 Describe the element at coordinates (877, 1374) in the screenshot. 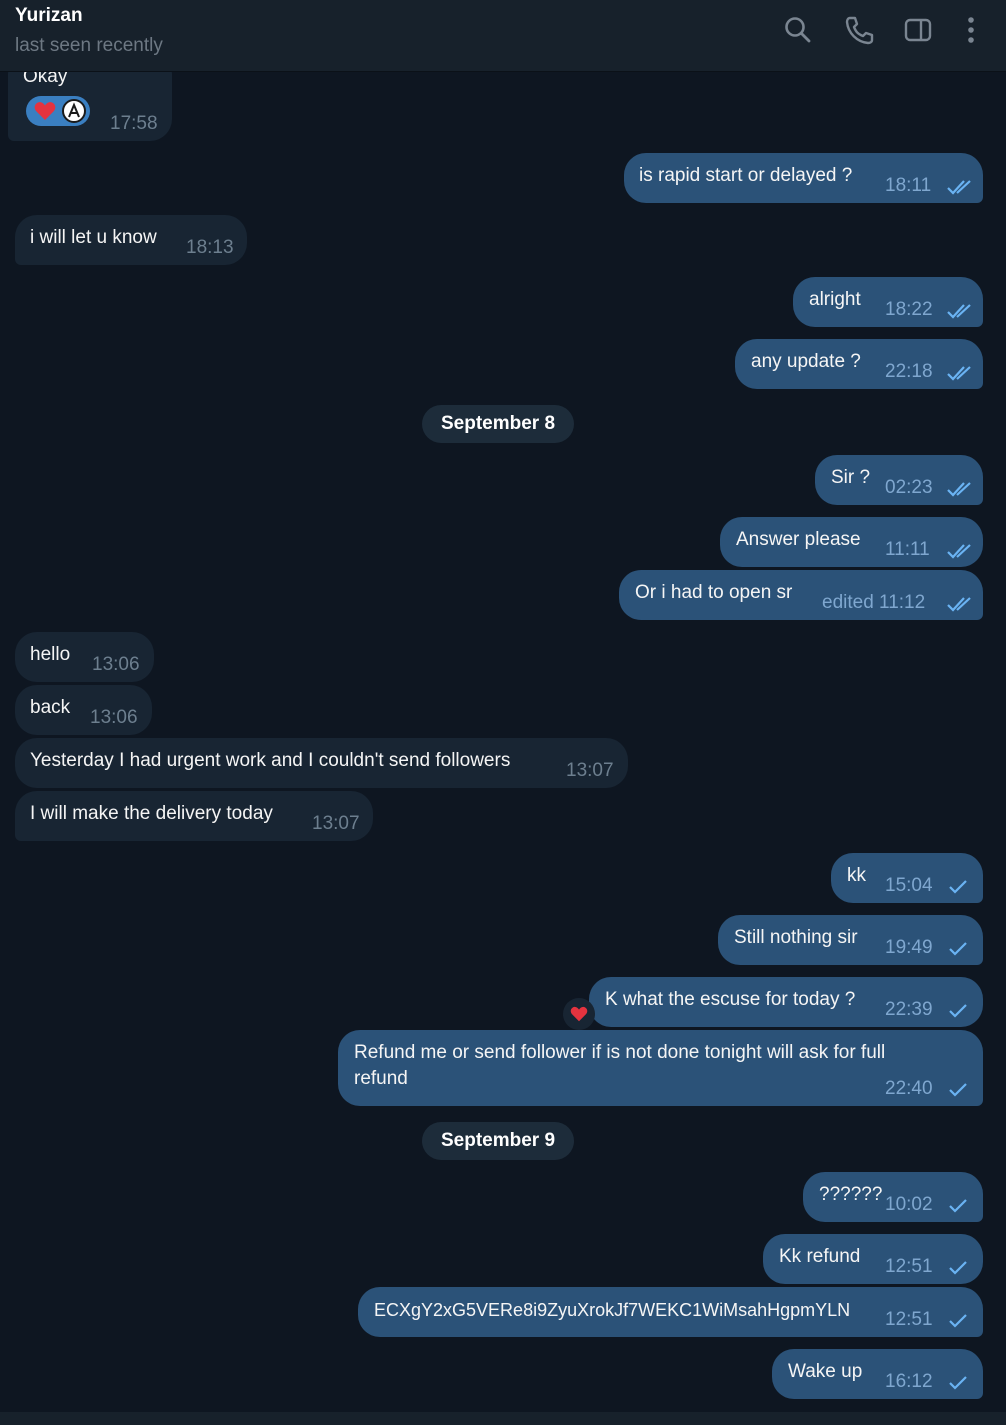

I see `message-outgoing: Wake up 16:12` at that location.